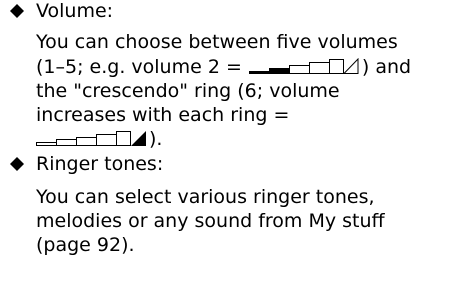  I want to click on volume-text-line-2-start: (1–5; e.g. volume 2 =, so click(142, 67).